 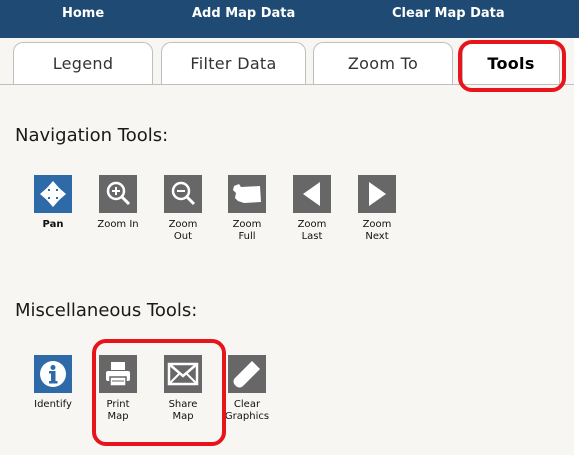 I want to click on info-icon, so click(x=53, y=374).